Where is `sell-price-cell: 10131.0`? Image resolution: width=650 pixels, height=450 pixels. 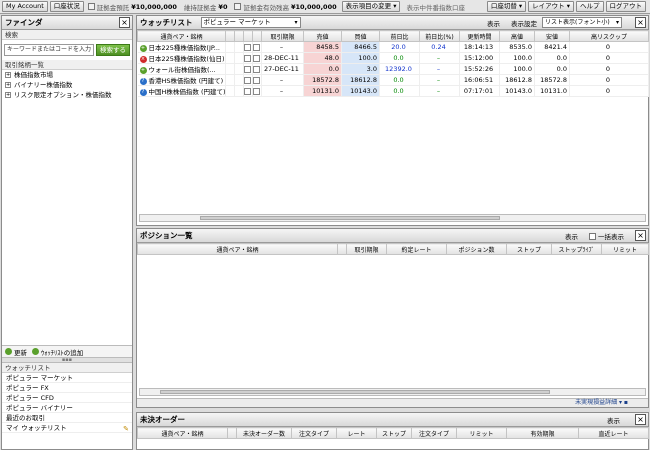 sell-price-cell: 10131.0 is located at coordinates (322, 91).